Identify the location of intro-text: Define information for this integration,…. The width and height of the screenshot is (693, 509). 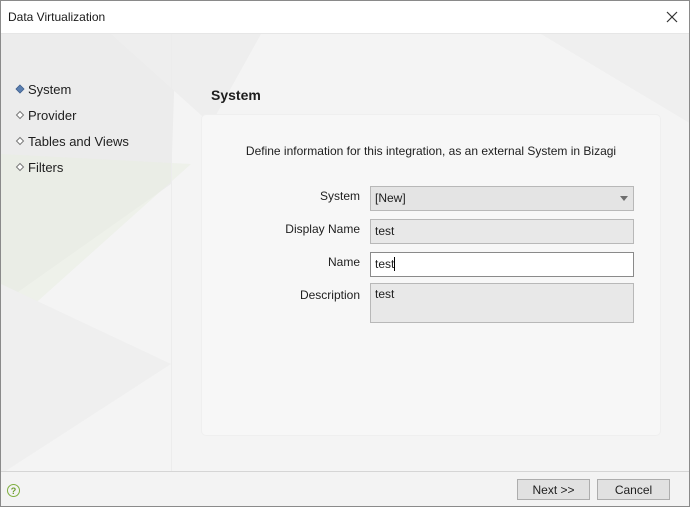
(431, 151).